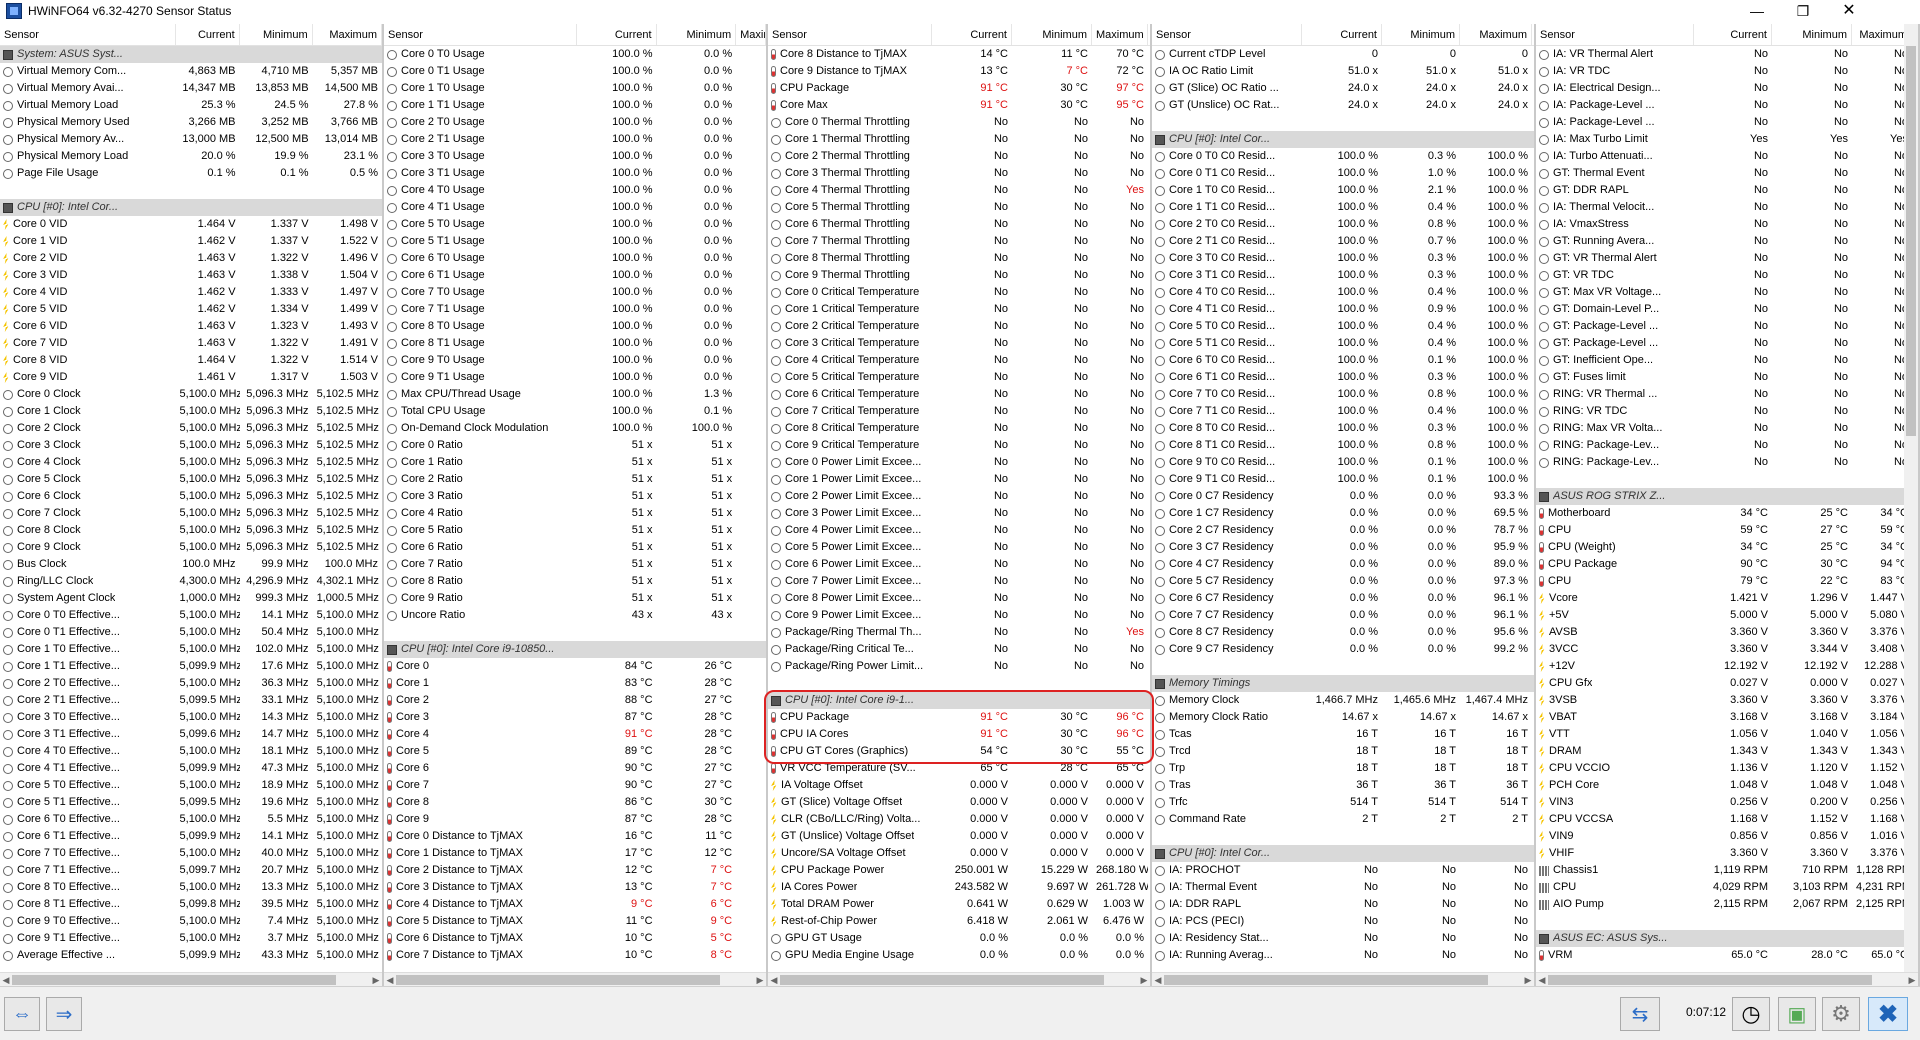  I want to click on sensor-row: IA: Thermal Velocit... No No No, so click(1727, 207).